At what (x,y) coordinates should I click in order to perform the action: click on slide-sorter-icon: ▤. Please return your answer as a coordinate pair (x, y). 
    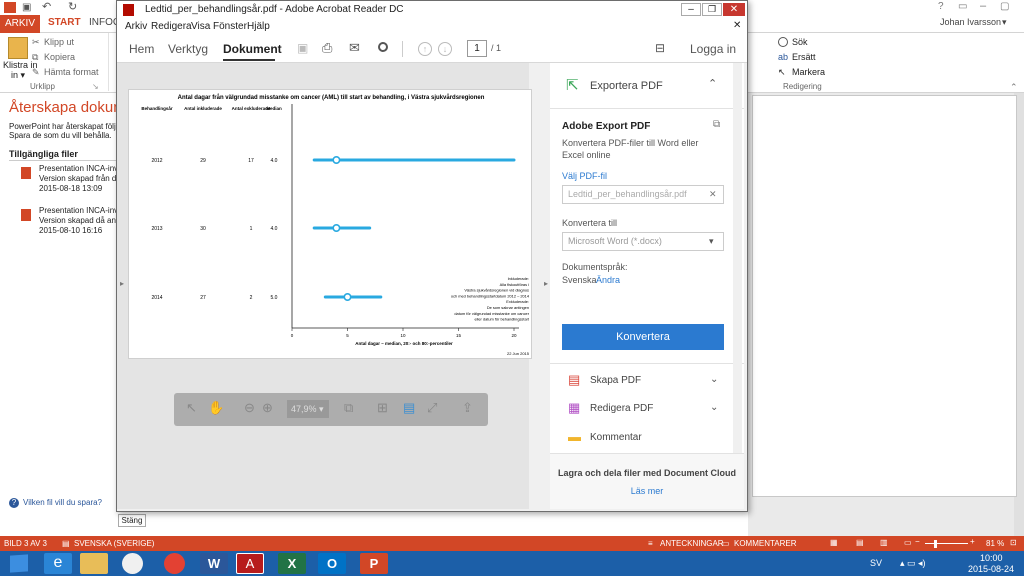
    Looking at the image, I should click on (860, 542).